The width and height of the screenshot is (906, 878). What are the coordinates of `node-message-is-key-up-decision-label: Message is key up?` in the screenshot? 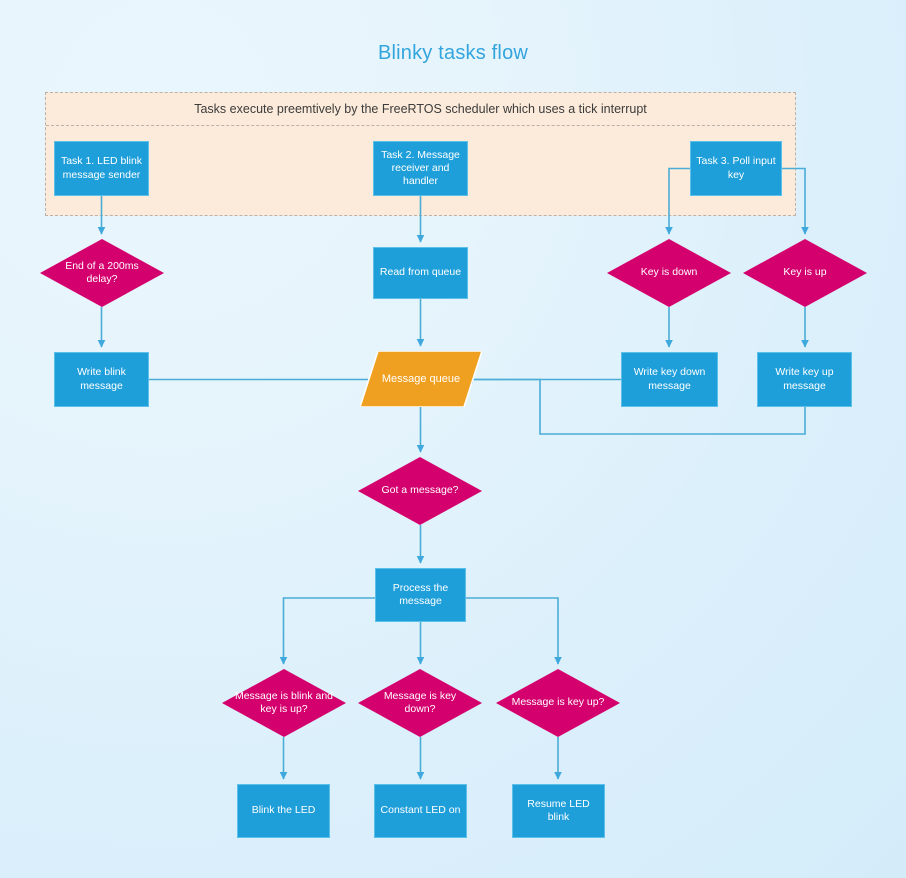 It's located at (558, 702).